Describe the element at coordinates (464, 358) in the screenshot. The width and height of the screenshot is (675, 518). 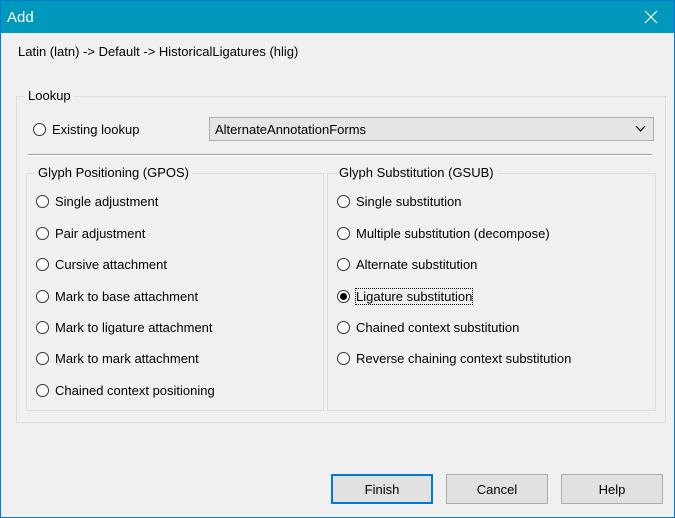
I see `radio-label: Reverse chaining context substitution` at that location.